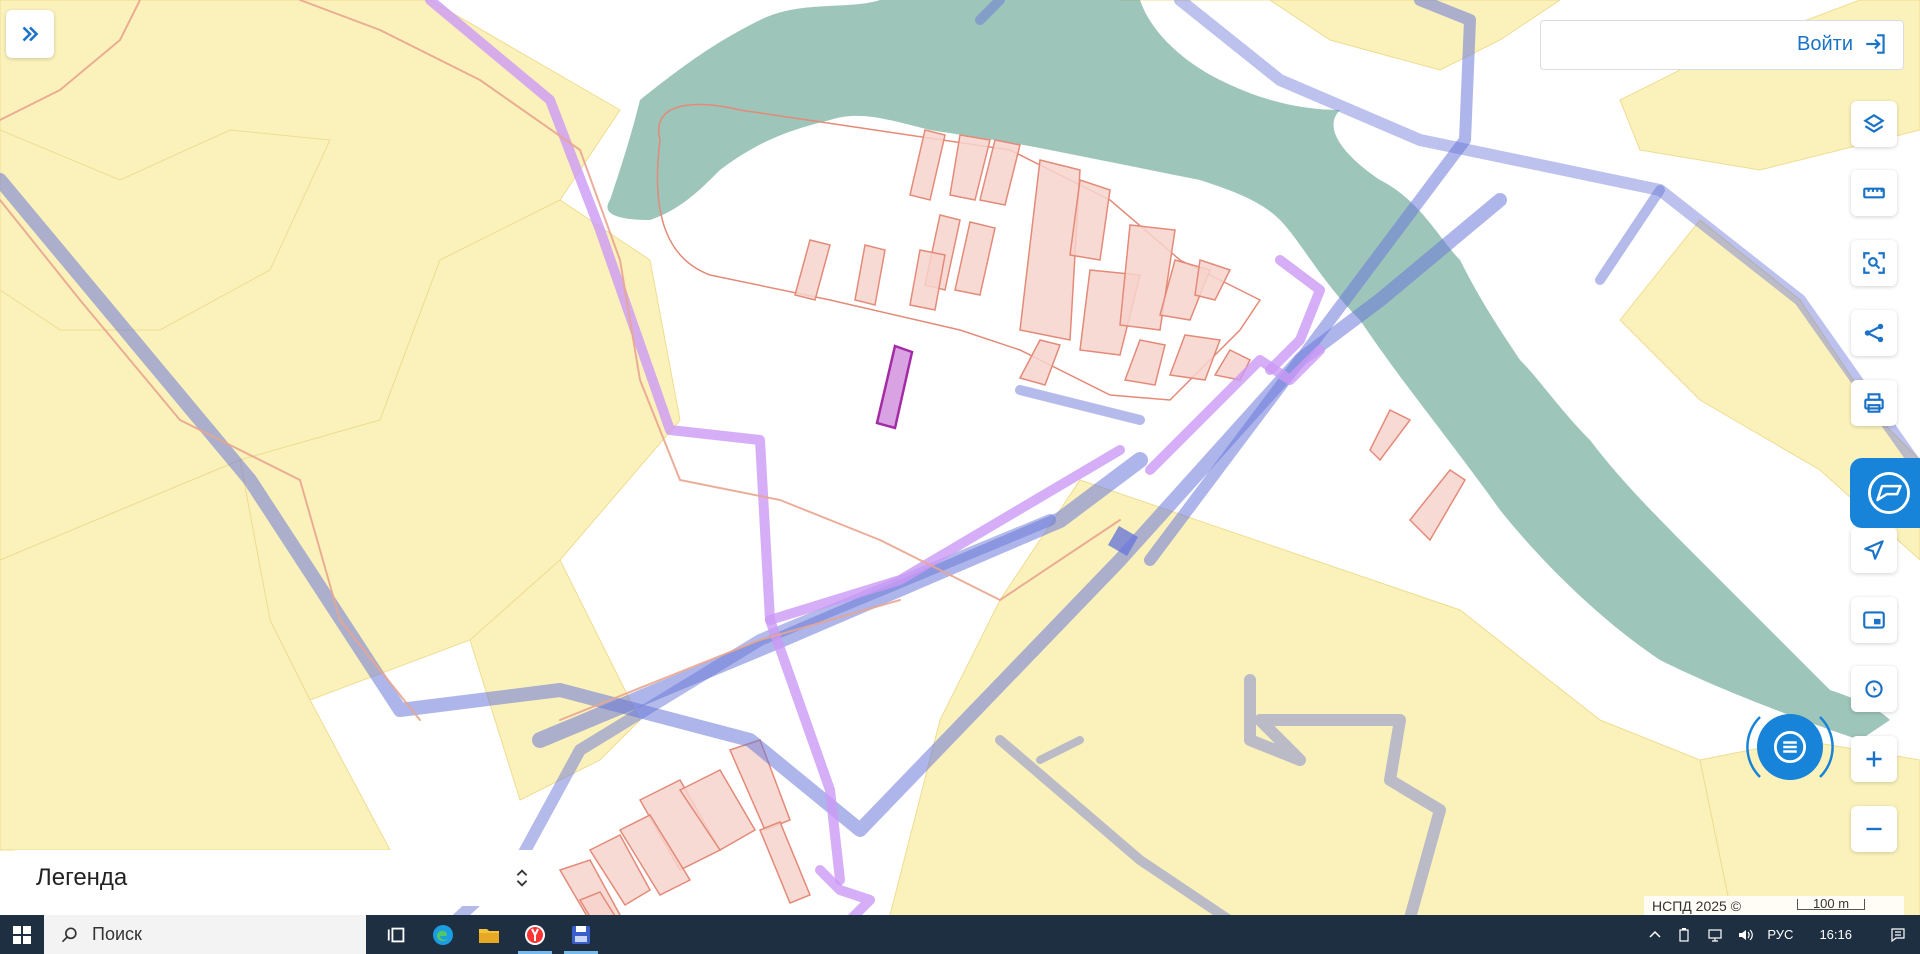 Image resolution: width=1920 pixels, height=954 pixels. I want to click on file-explorer-button, so click(489, 934).